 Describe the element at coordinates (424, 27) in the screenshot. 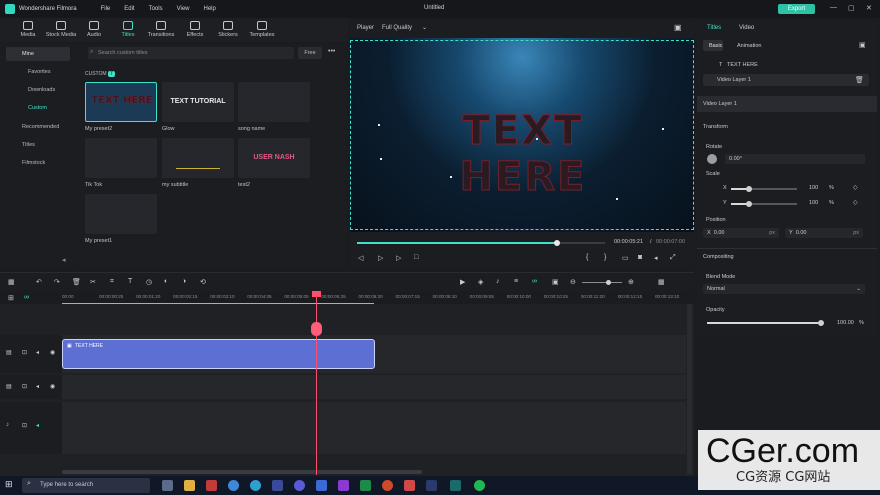

I see `chevron-down-icon: ⌄` at that location.